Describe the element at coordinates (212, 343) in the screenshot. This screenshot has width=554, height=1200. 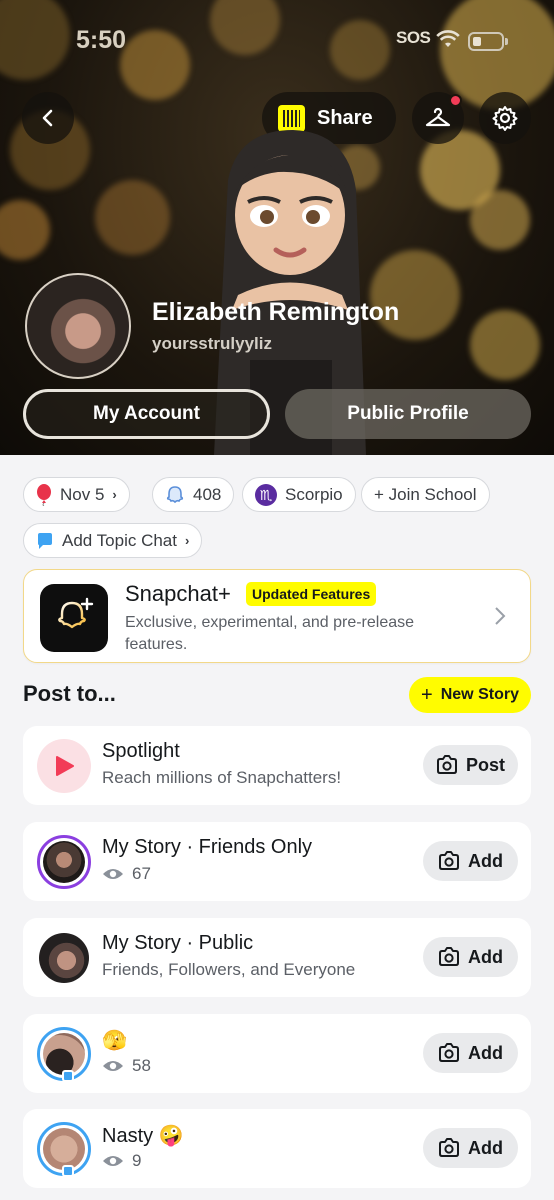
I see `profile-username: yoursstrulyyliz` at that location.